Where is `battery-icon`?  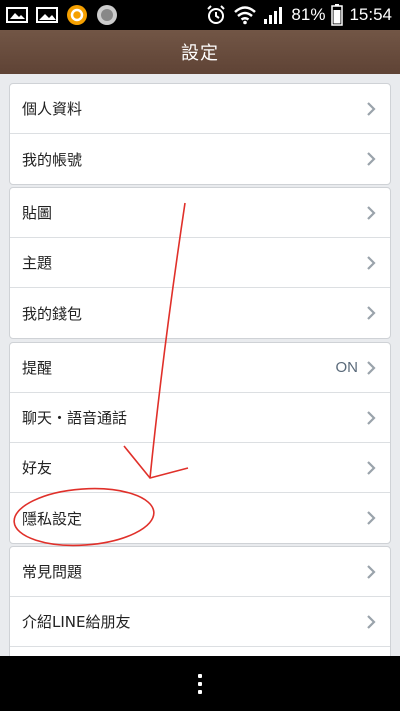
battery-icon is located at coordinates (337, 15).